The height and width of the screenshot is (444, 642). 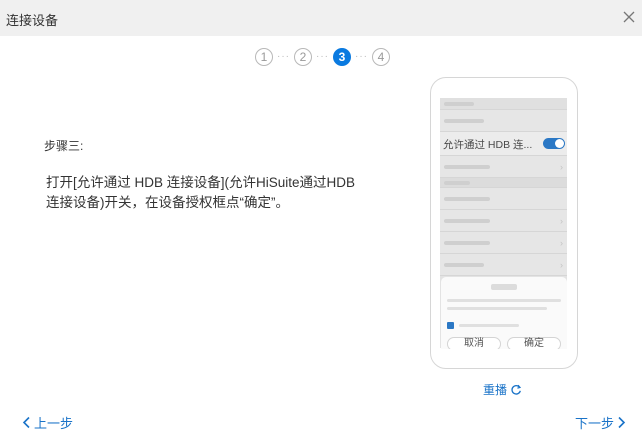 I want to click on dialog-title, so click(x=504, y=287).